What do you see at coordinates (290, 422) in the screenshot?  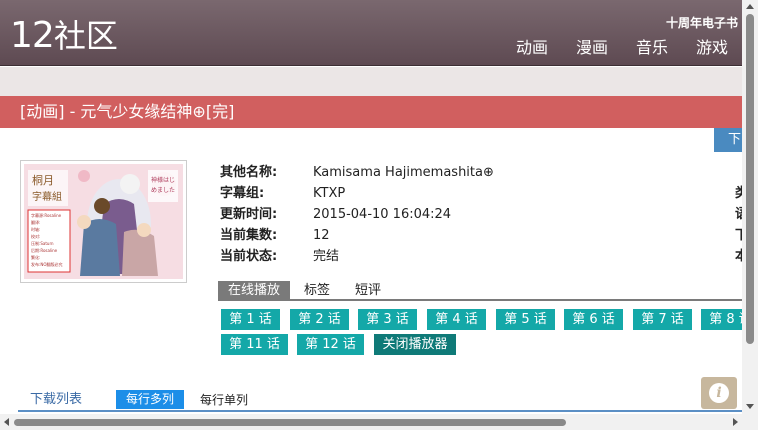 I see `horizontal-scroll-thumb` at bounding box center [290, 422].